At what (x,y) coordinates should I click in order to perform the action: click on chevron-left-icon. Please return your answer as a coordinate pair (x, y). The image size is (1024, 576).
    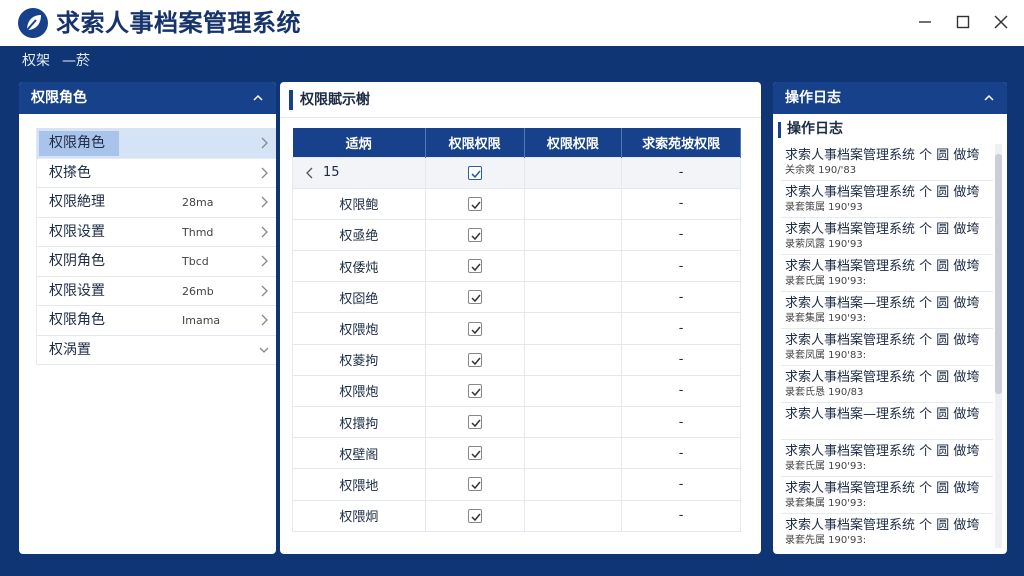
    Looking at the image, I should click on (310, 173).